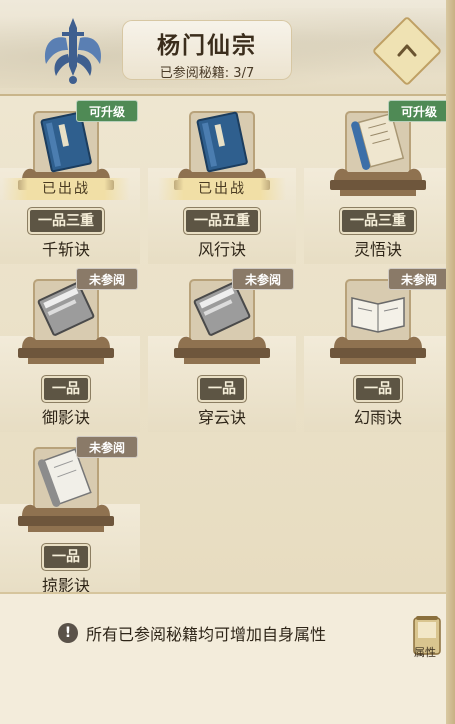  What do you see at coordinates (65, 584) in the screenshot?
I see `book-name: 掠影诀` at bounding box center [65, 584].